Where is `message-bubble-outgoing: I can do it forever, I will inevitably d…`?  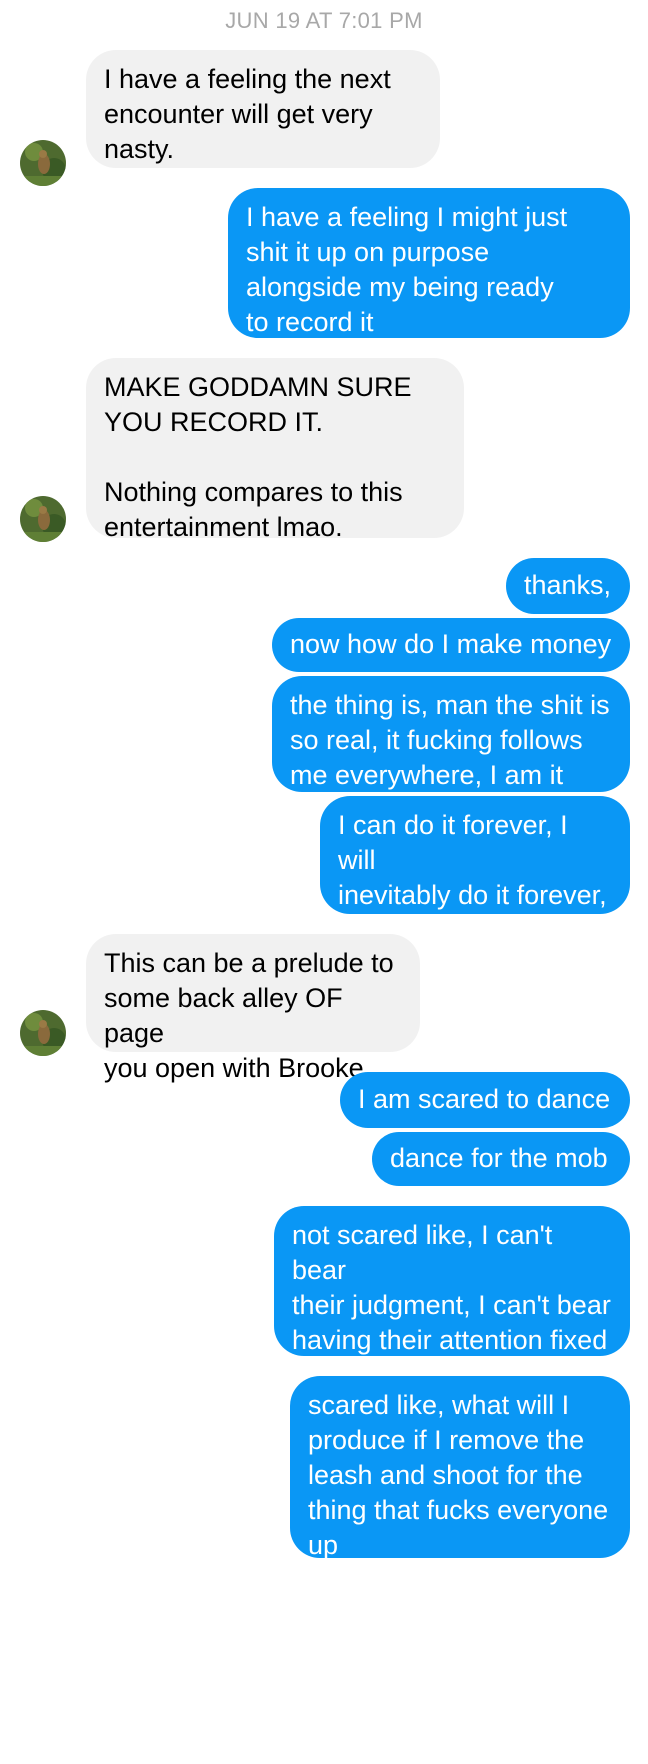
message-bubble-outgoing: I can do it forever, I will inevitably d… is located at coordinates (475, 870).